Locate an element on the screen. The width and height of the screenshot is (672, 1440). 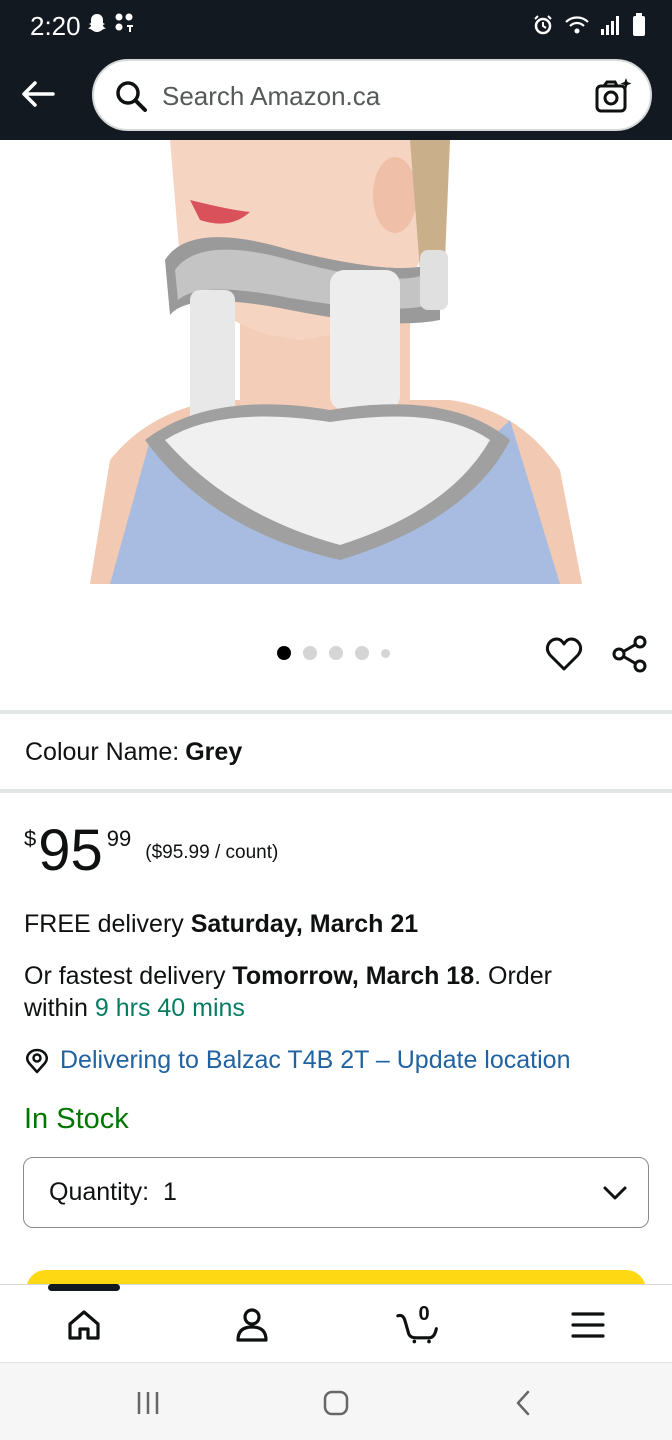
nav-account is located at coordinates (252, 1325).